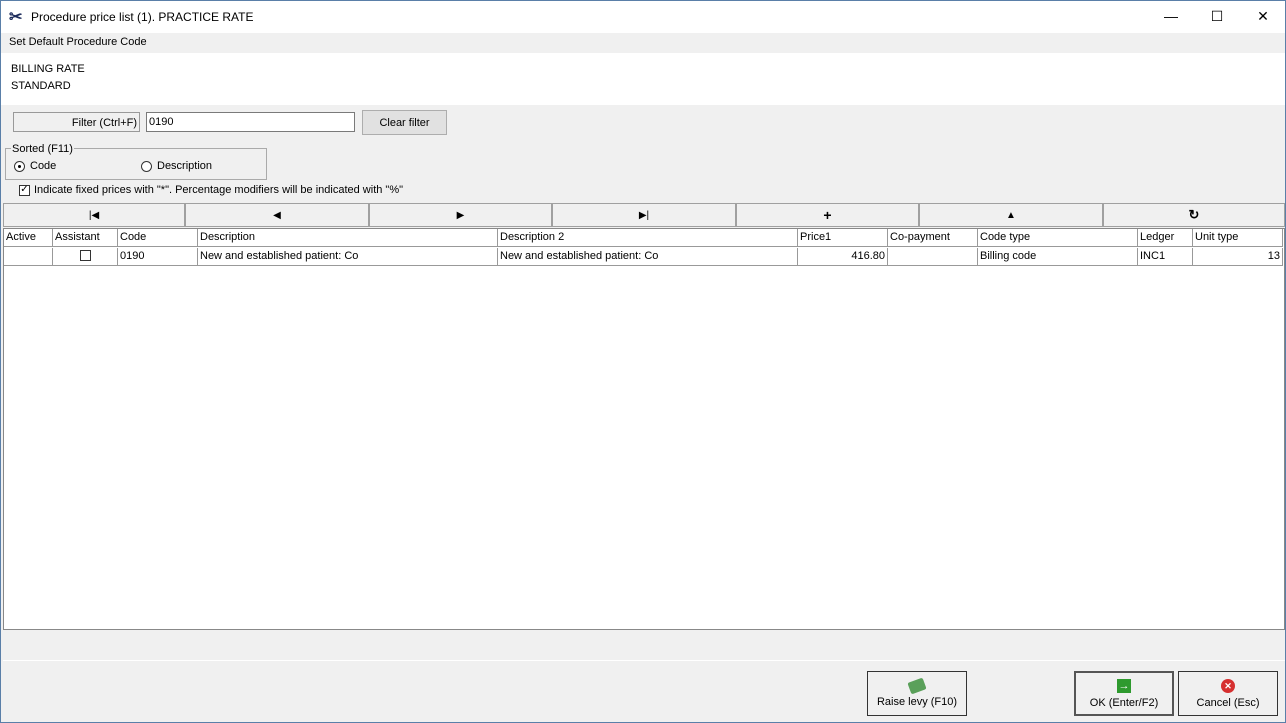 The image size is (1286, 723). I want to click on sort-description-label: Description, so click(185, 166).